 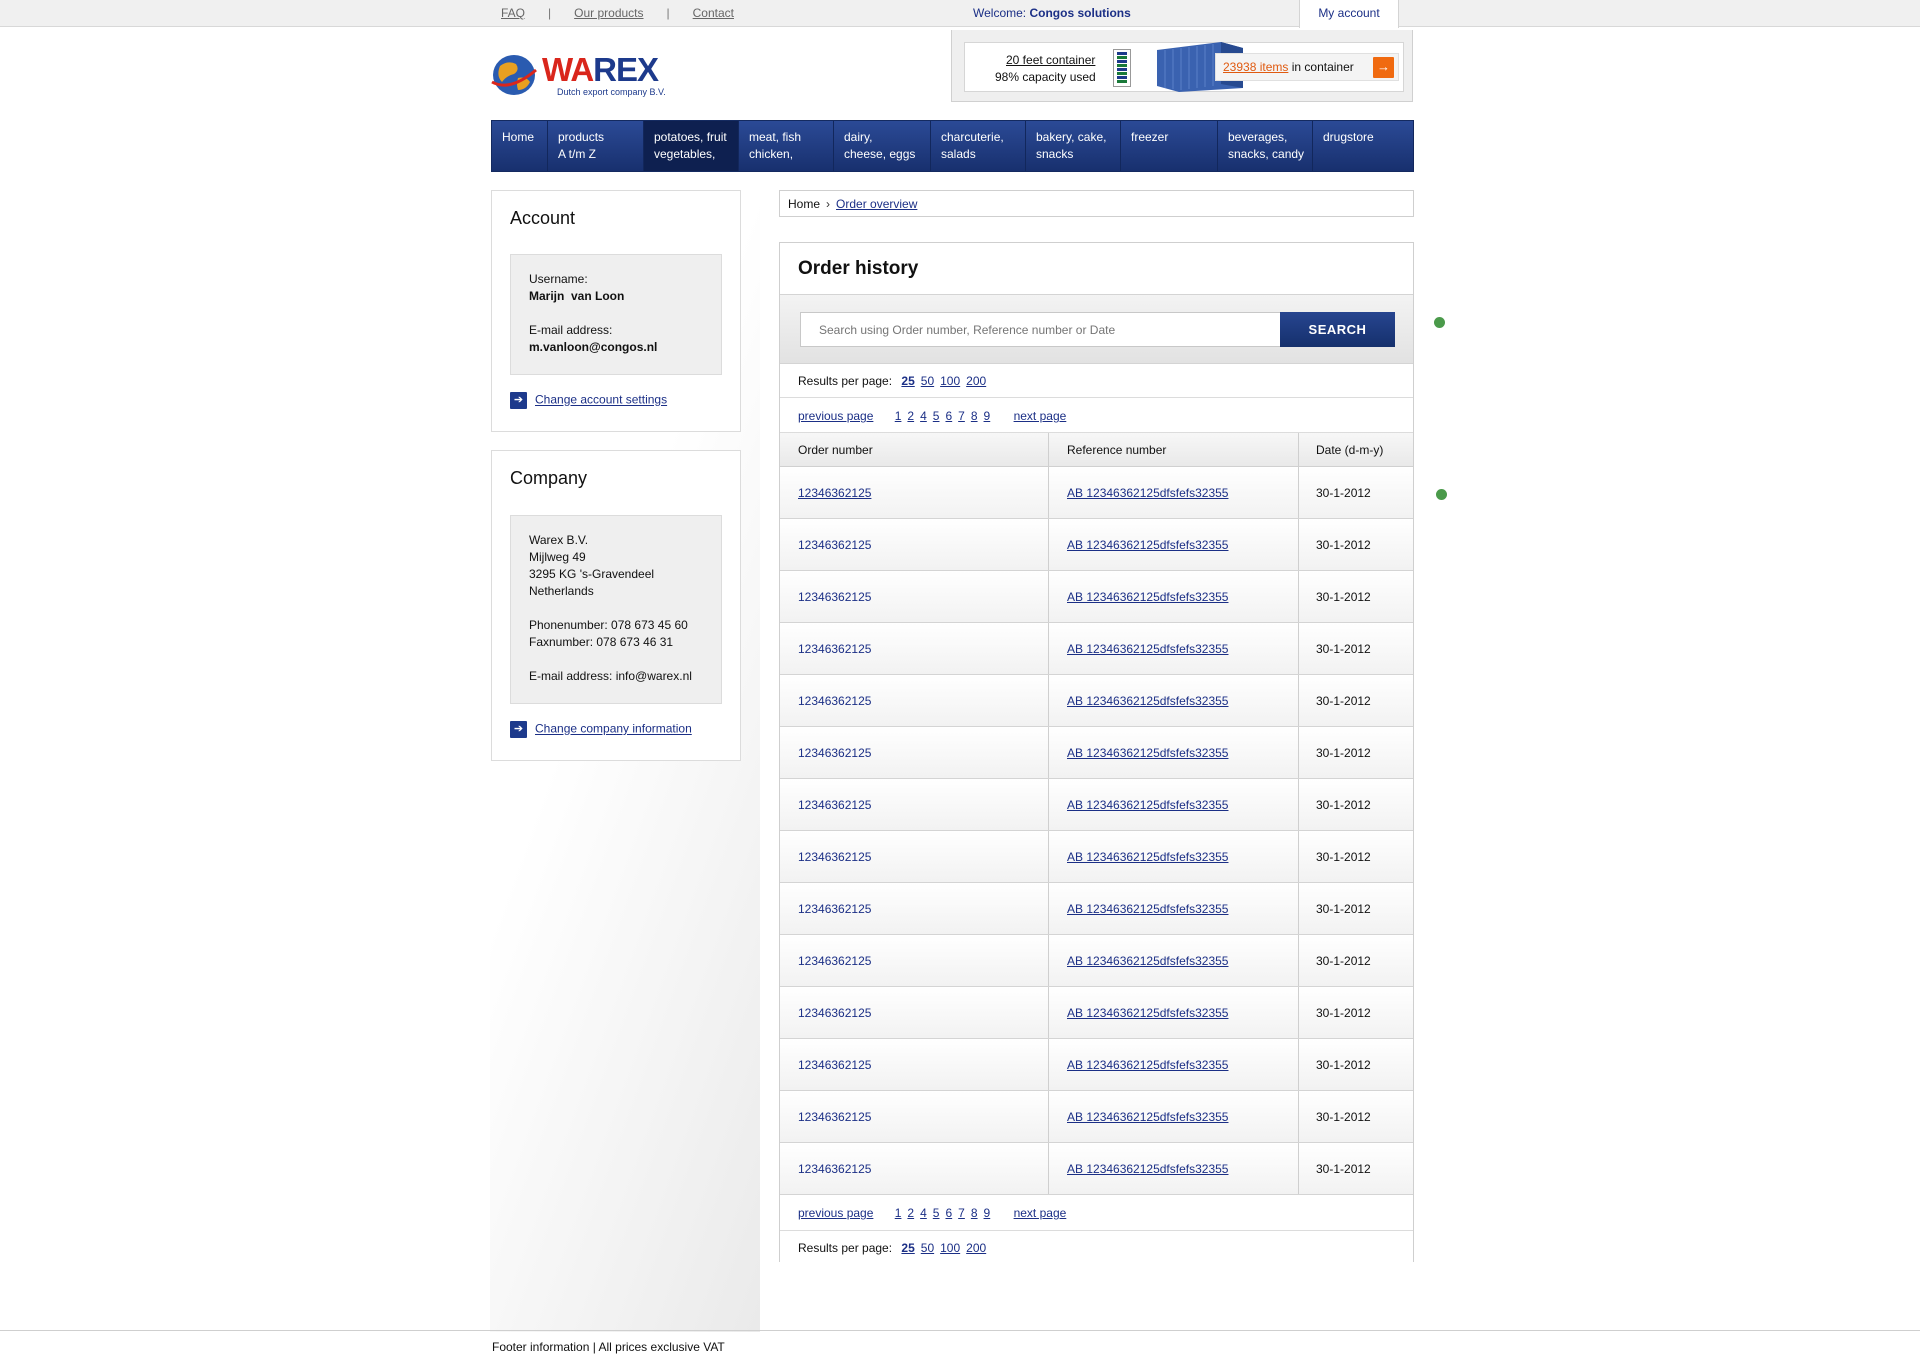 What do you see at coordinates (1040, 329) in the screenshot?
I see `search-input` at bounding box center [1040, 329].